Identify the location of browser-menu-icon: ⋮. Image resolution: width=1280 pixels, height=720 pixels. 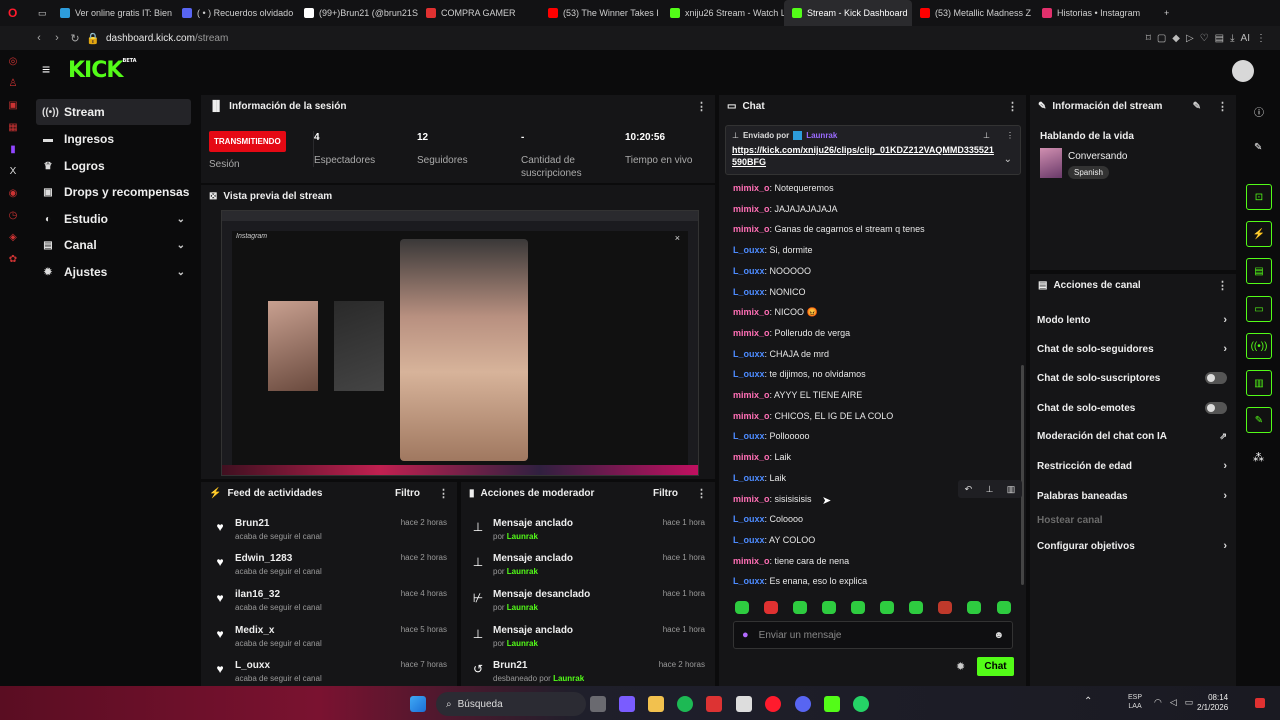
(1261, 38).